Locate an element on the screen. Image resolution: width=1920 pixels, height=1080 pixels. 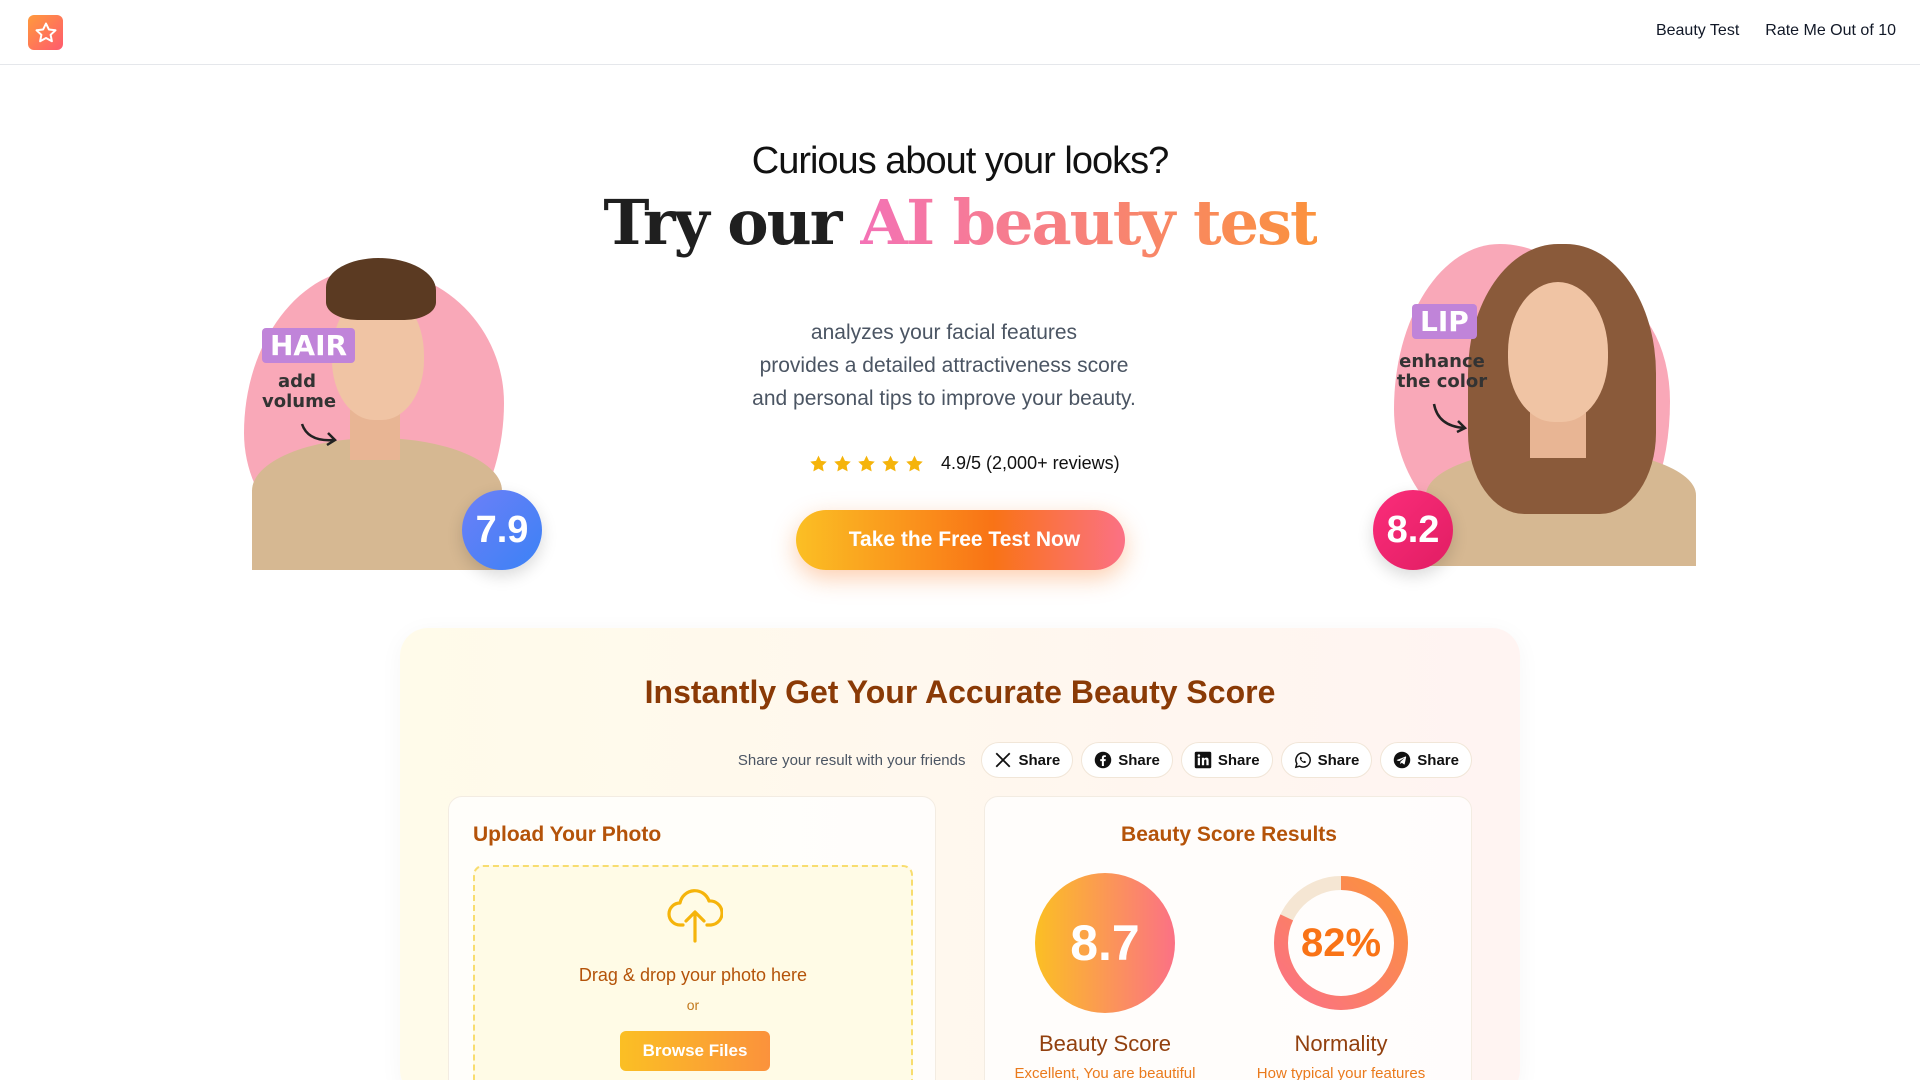
feature-note: add volume is located at coordinates (299, 391).